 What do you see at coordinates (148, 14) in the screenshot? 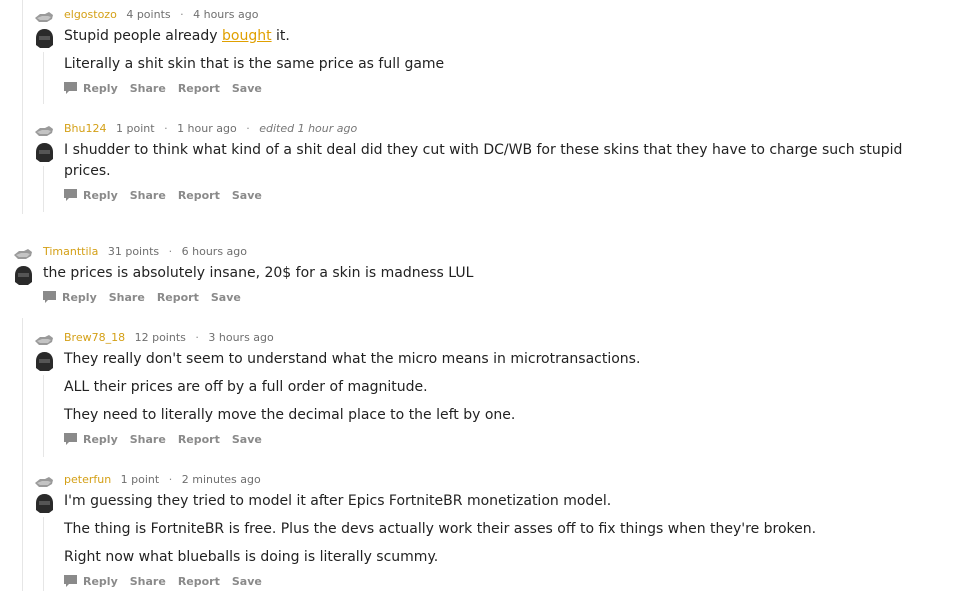
I see `points-text: 4 points` at bounding box center [148, 14].